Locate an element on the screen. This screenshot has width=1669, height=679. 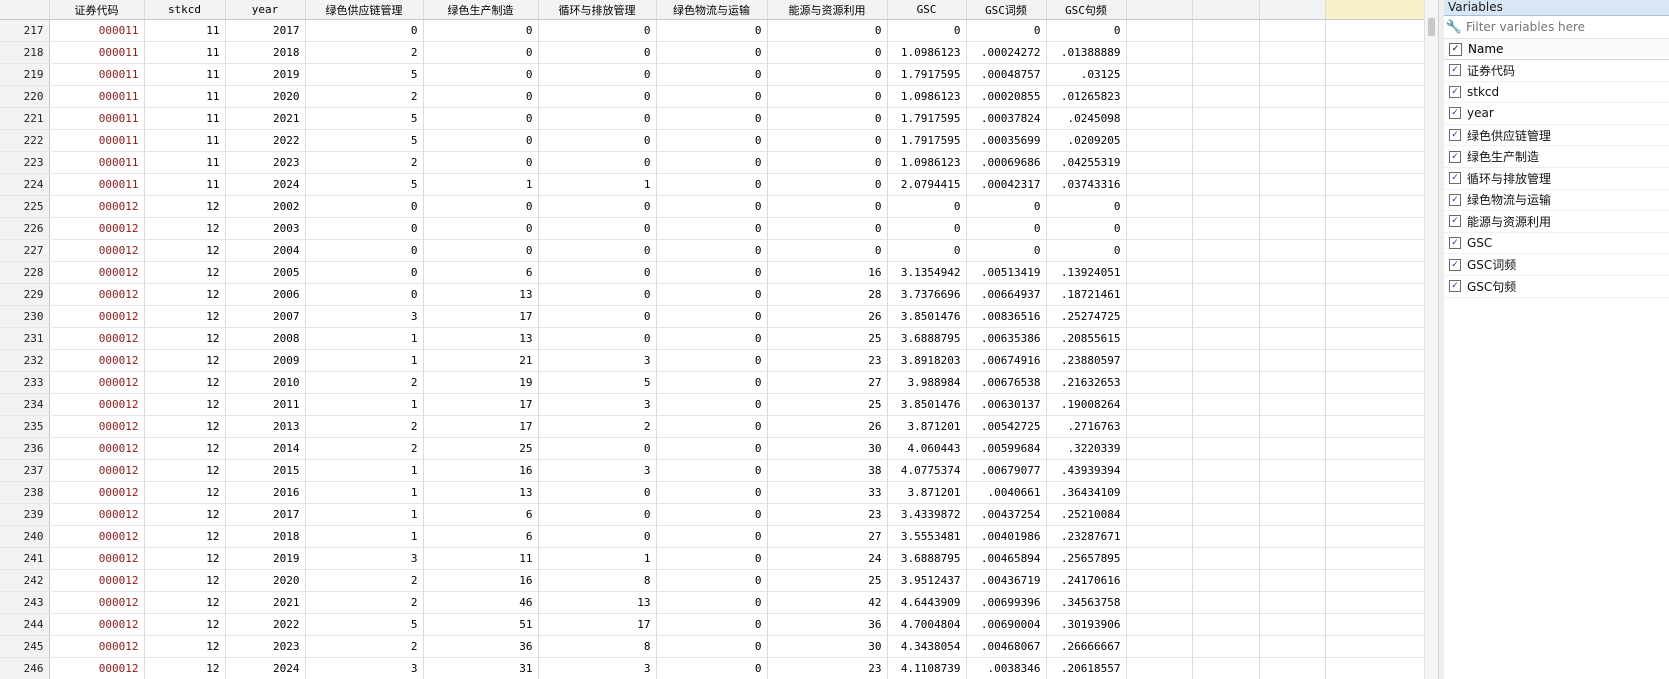
variable-item: ✓ 证券代码 is located at coordinates (1556, 71).